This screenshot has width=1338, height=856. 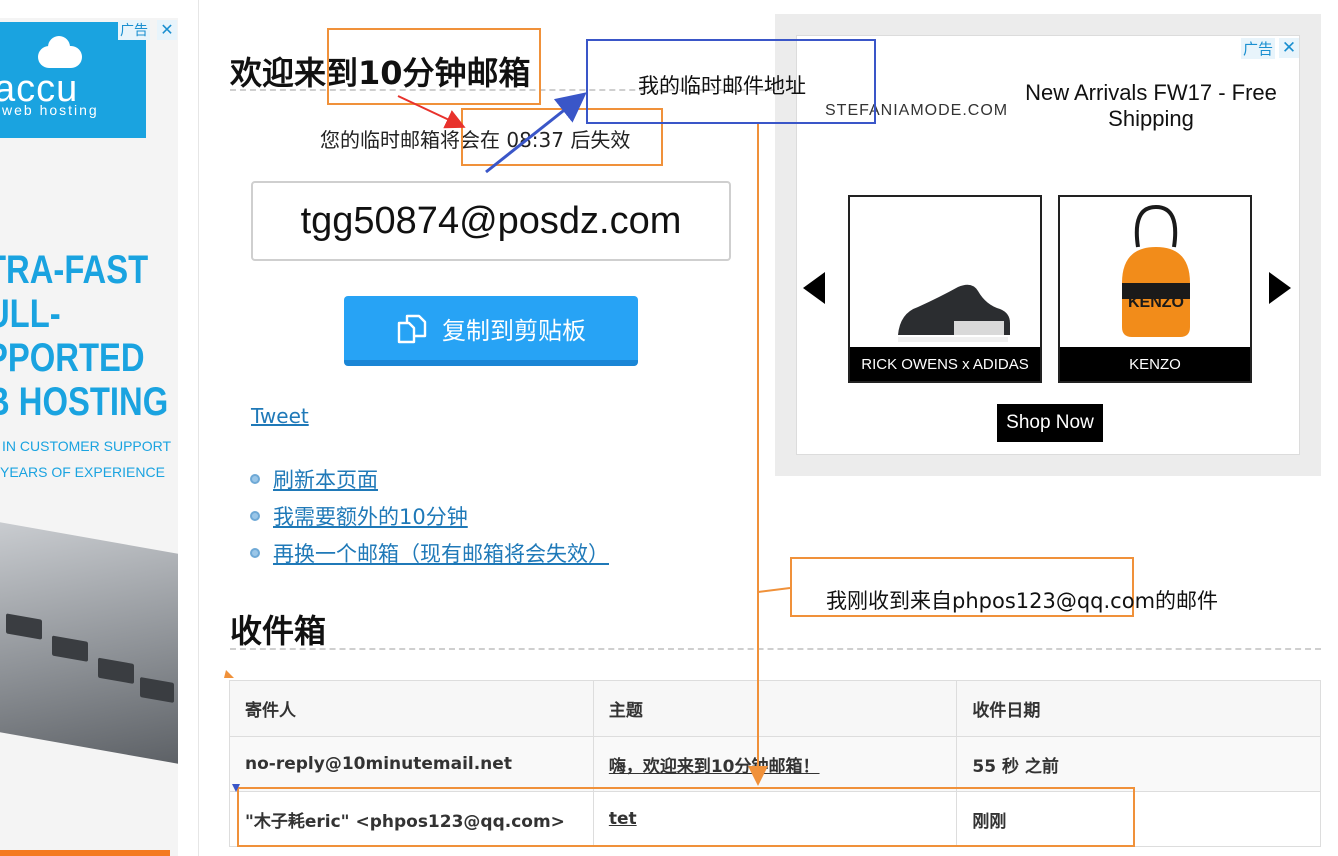 I want to click on server-image, so click(x=89, y=643).